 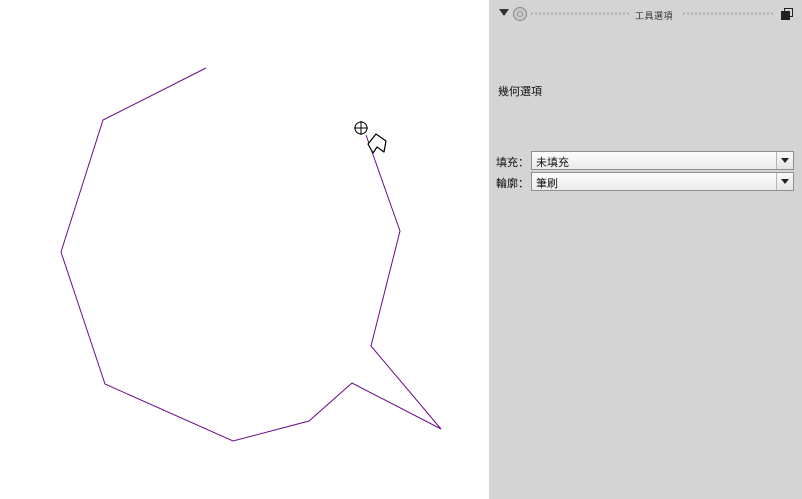 I want to click on fill-select: 未填充, so click(x=662, y=160).